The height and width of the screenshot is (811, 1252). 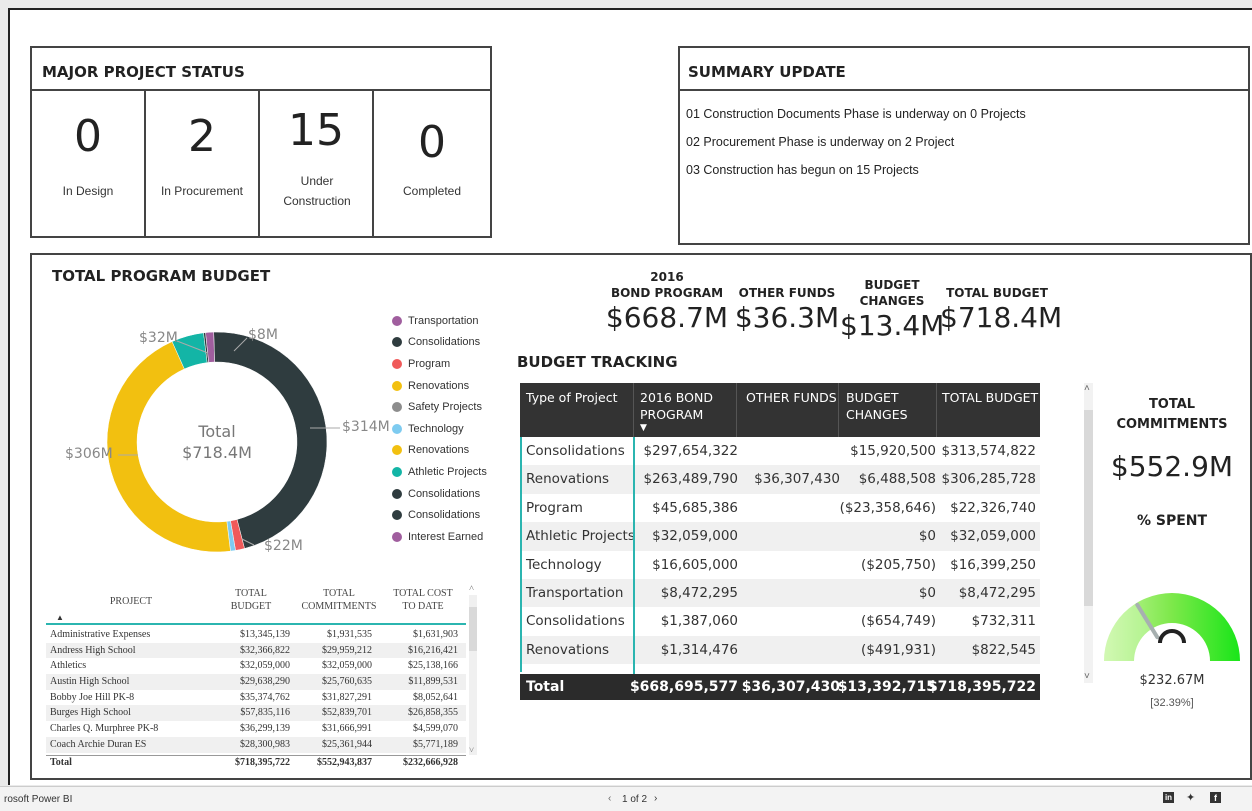 I want to click on linkedin-icon: in, so click(x=1168, y=797).